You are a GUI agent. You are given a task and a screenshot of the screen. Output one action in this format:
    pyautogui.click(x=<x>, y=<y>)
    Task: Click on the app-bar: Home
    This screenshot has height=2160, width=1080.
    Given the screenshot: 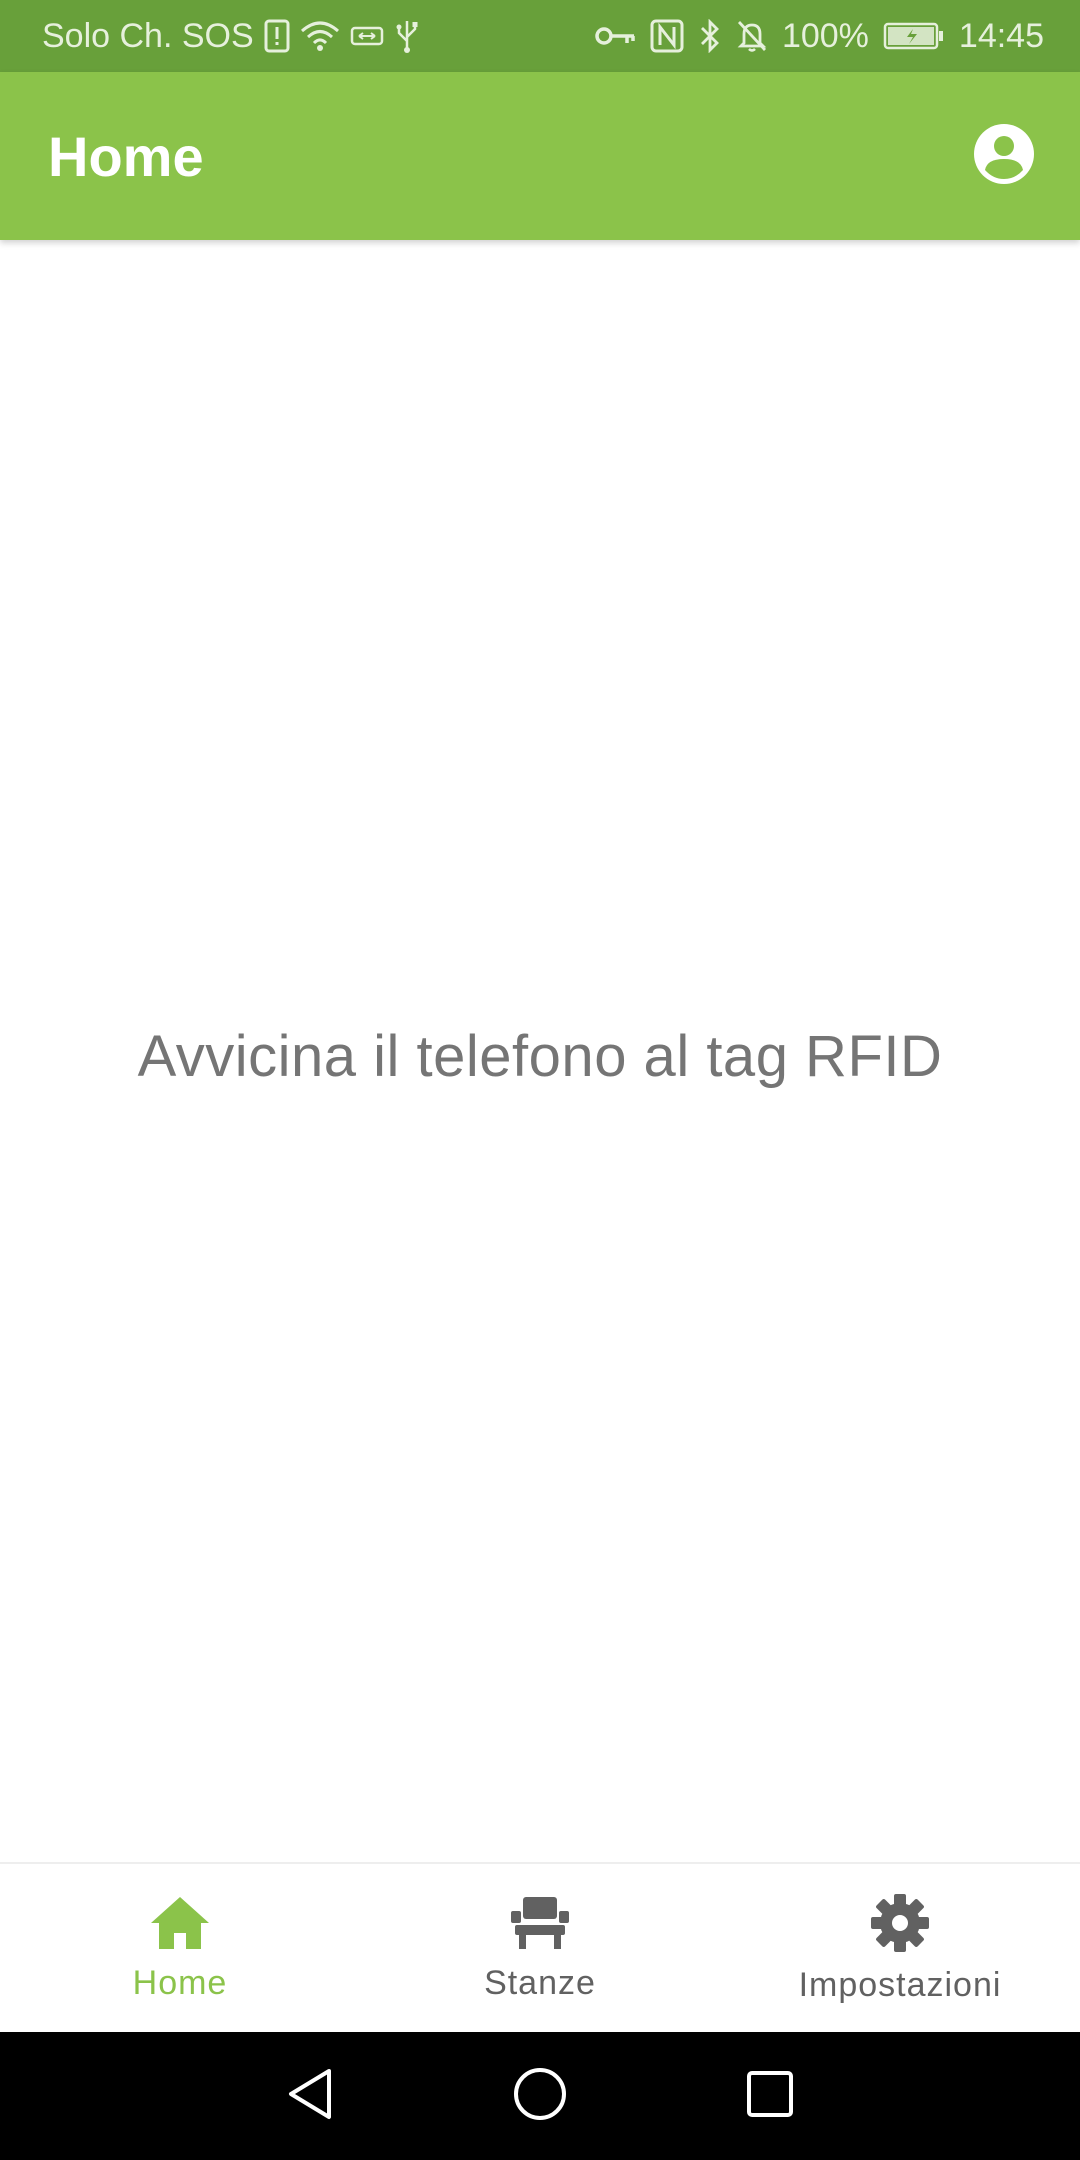 What is the action you would take?
    pyautogui.click(x=540, y=156)
    